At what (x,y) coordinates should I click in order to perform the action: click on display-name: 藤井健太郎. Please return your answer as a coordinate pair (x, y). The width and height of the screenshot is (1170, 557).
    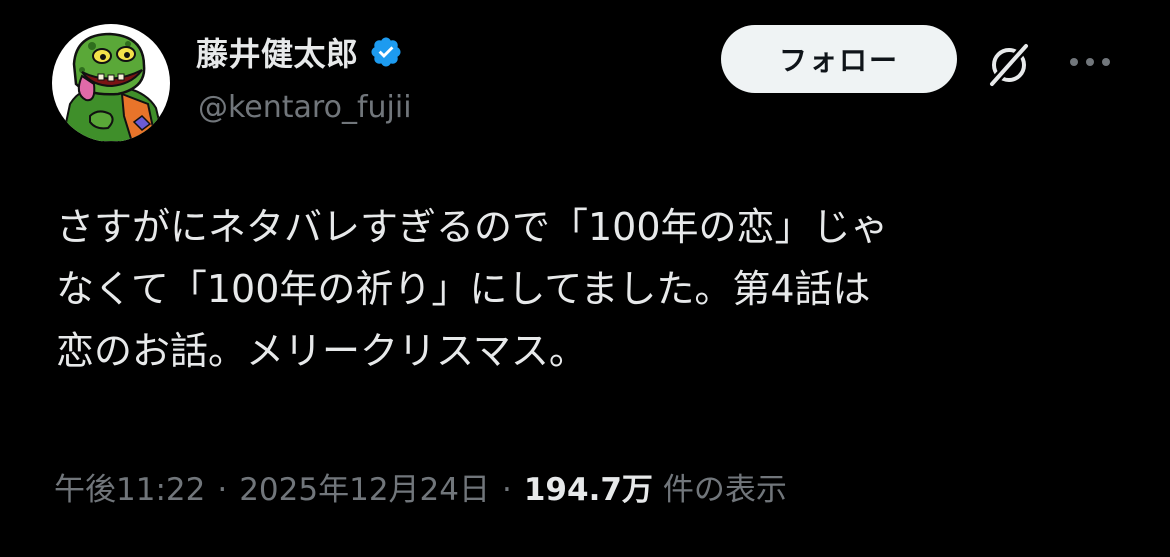
    Looking at the image, I should click on (277, 52).